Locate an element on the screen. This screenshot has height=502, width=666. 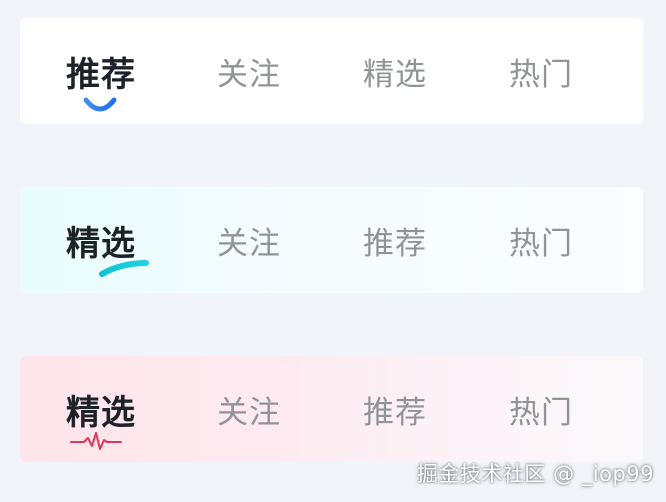
watermark: 掘金技术社区 @ _iop99 is located at coordinates (535, 474).